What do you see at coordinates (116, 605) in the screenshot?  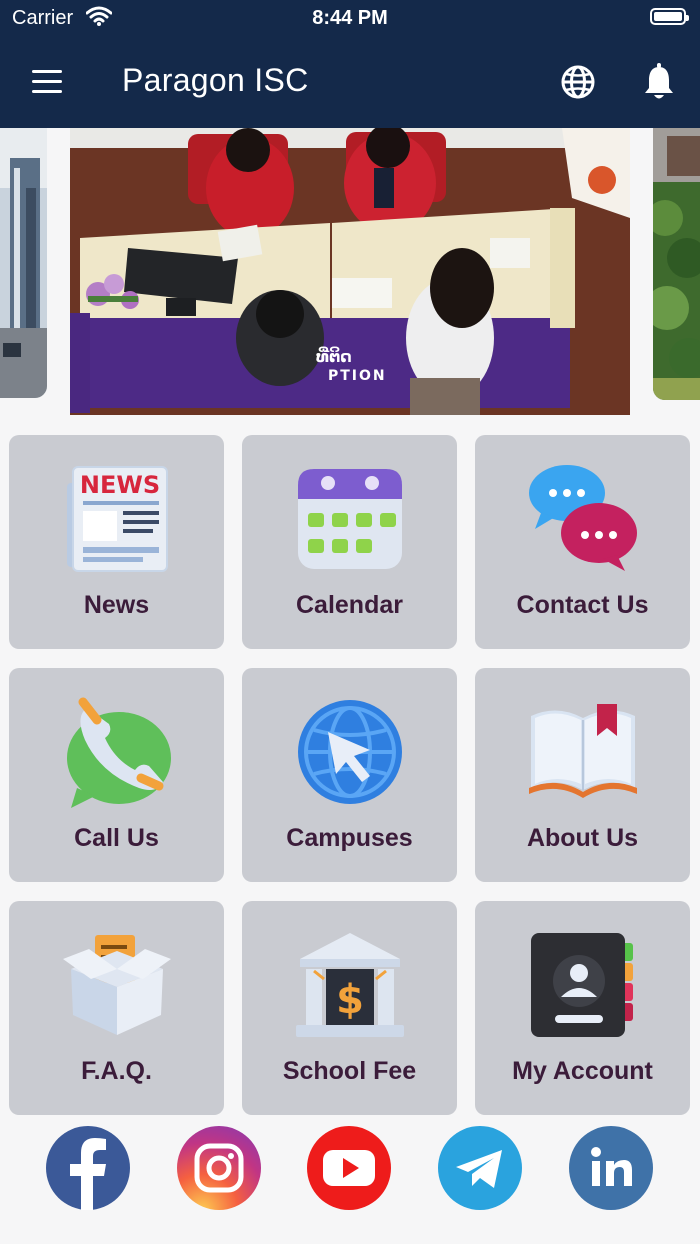 I see `news-label: News` at bounding box center [116, 605].